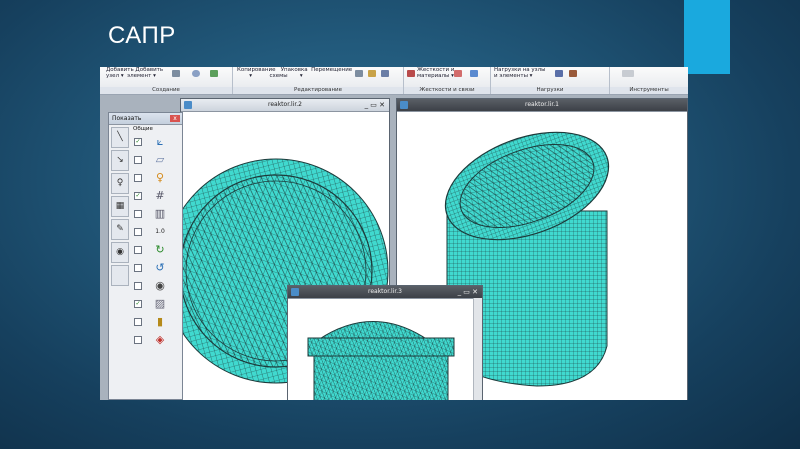 This screenshot has height=449, width=800. I want to click on load-edit-icon, so click(573, 73).